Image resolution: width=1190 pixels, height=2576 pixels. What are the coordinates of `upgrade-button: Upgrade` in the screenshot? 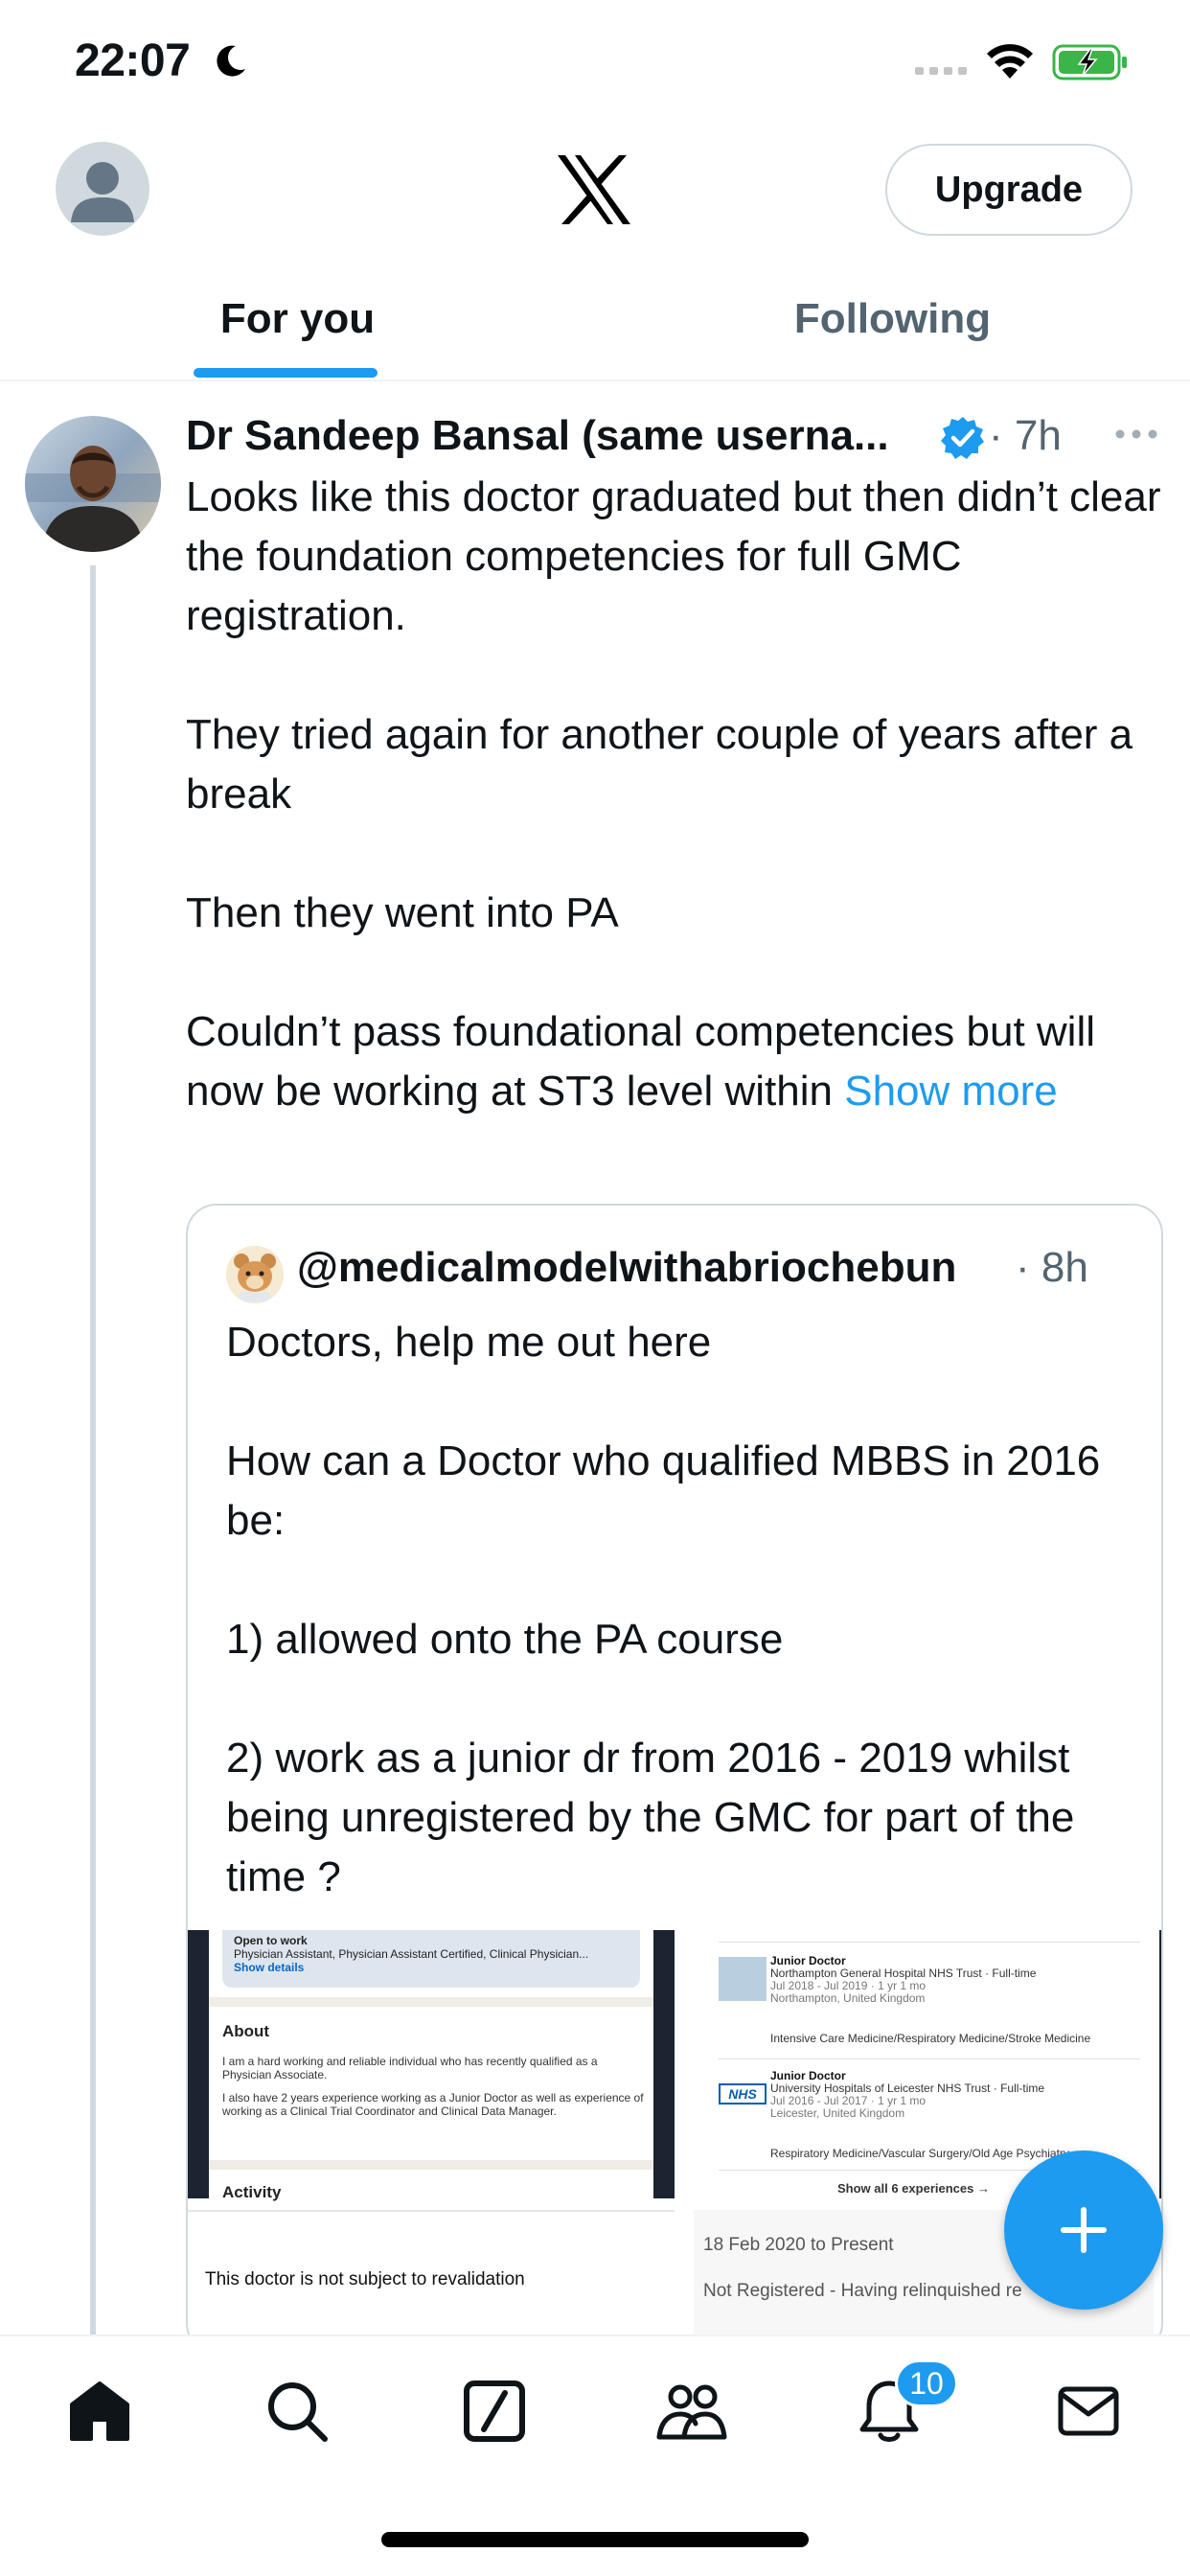 It's located at (1009, 190).